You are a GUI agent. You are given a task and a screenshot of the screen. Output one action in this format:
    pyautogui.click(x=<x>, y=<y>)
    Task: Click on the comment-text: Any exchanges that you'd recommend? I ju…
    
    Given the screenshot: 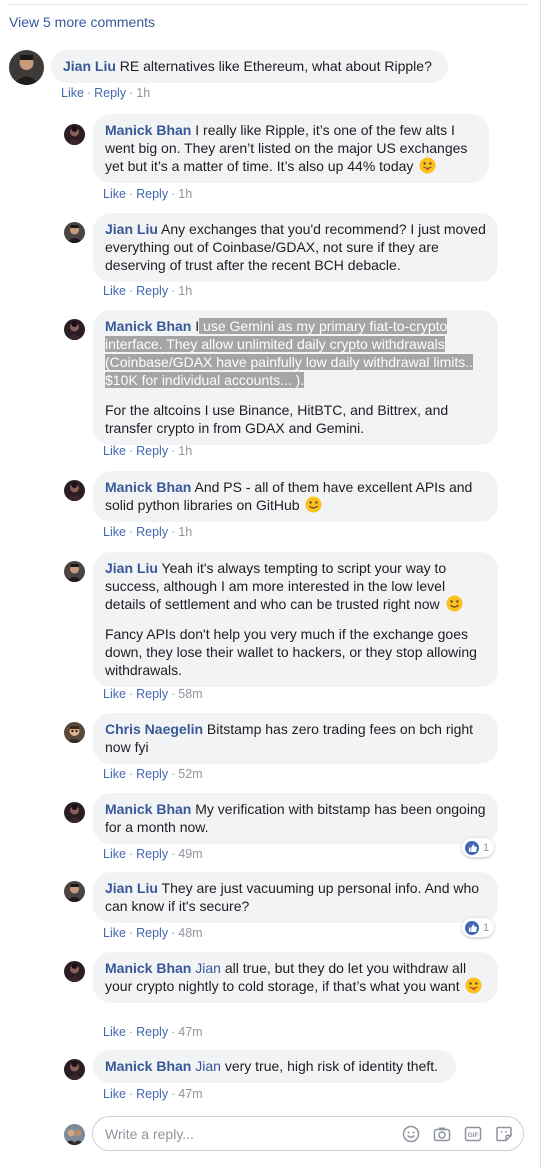 What is the action you would take?
    pyautogui.click(x=295, y=247)
    